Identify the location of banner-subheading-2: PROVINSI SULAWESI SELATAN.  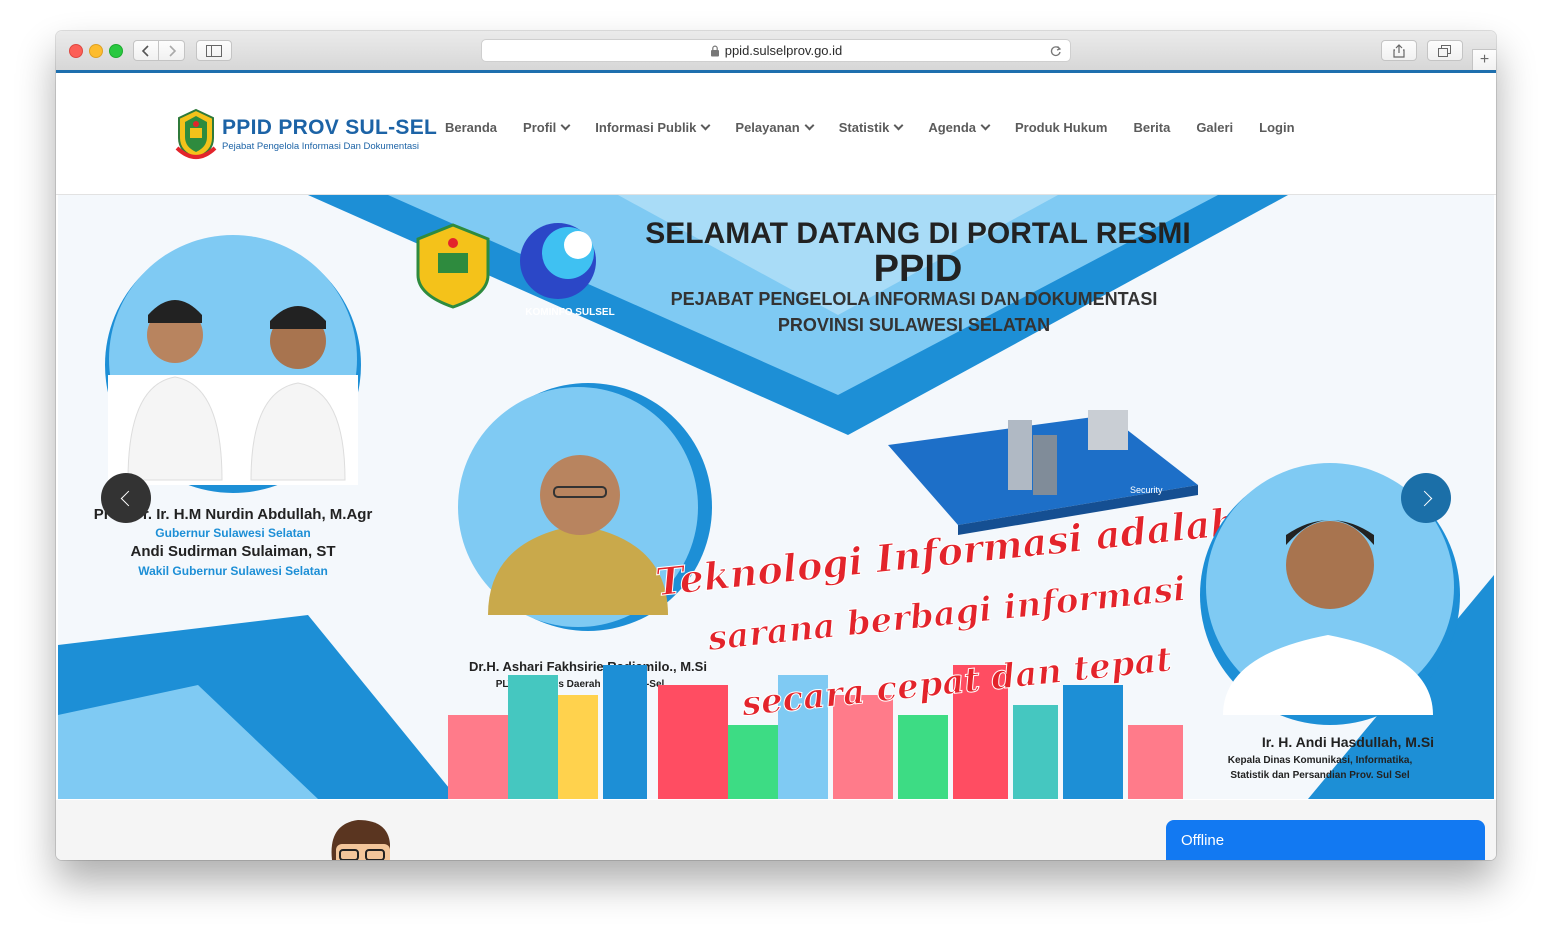
(914, 325).